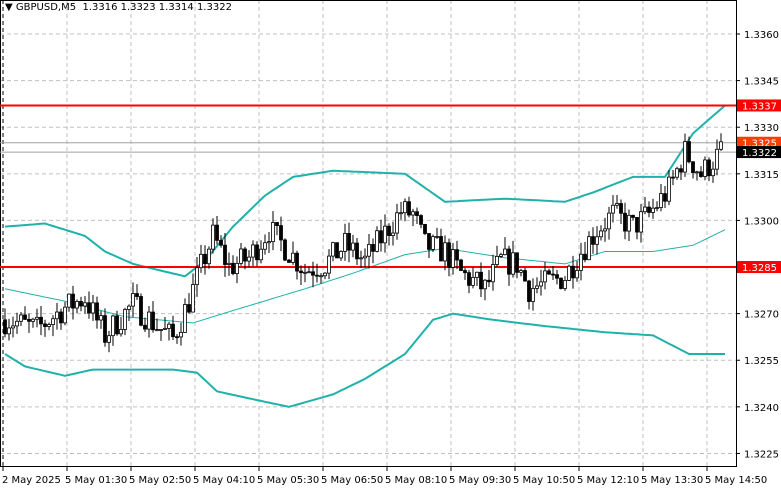 This screenshot has width=781, height=489. I want to click on x-tick-label: 5 May 10:50, so click(544, 480).